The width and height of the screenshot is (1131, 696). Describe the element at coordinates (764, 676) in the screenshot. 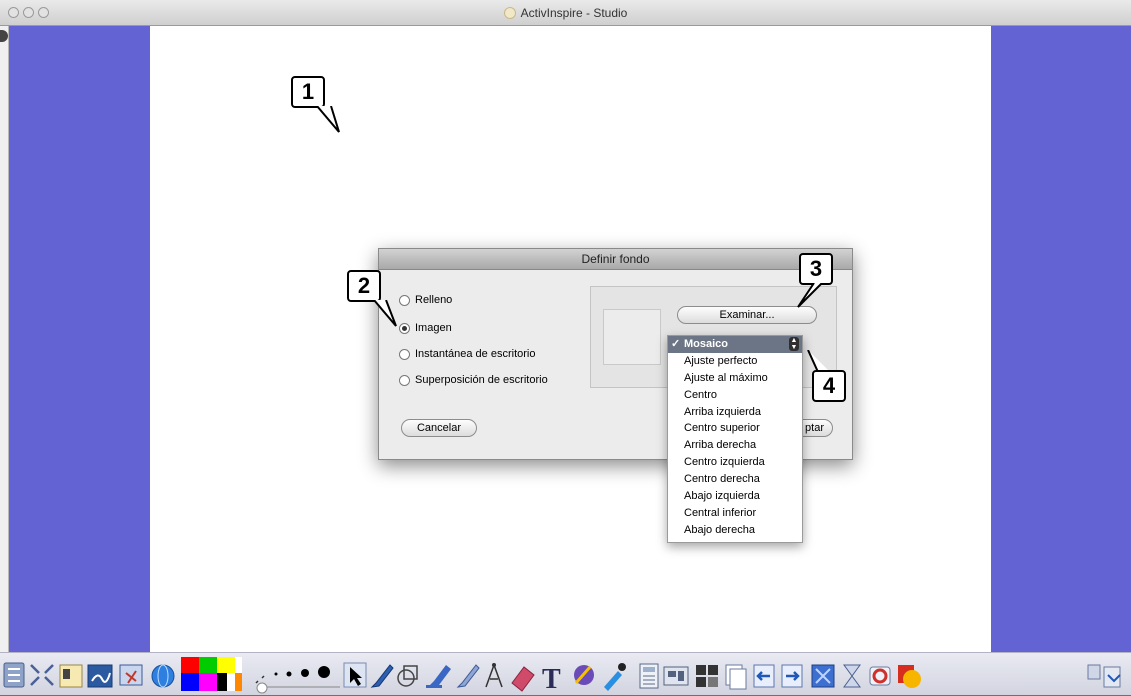

I see `previous-page-icon` at that location.